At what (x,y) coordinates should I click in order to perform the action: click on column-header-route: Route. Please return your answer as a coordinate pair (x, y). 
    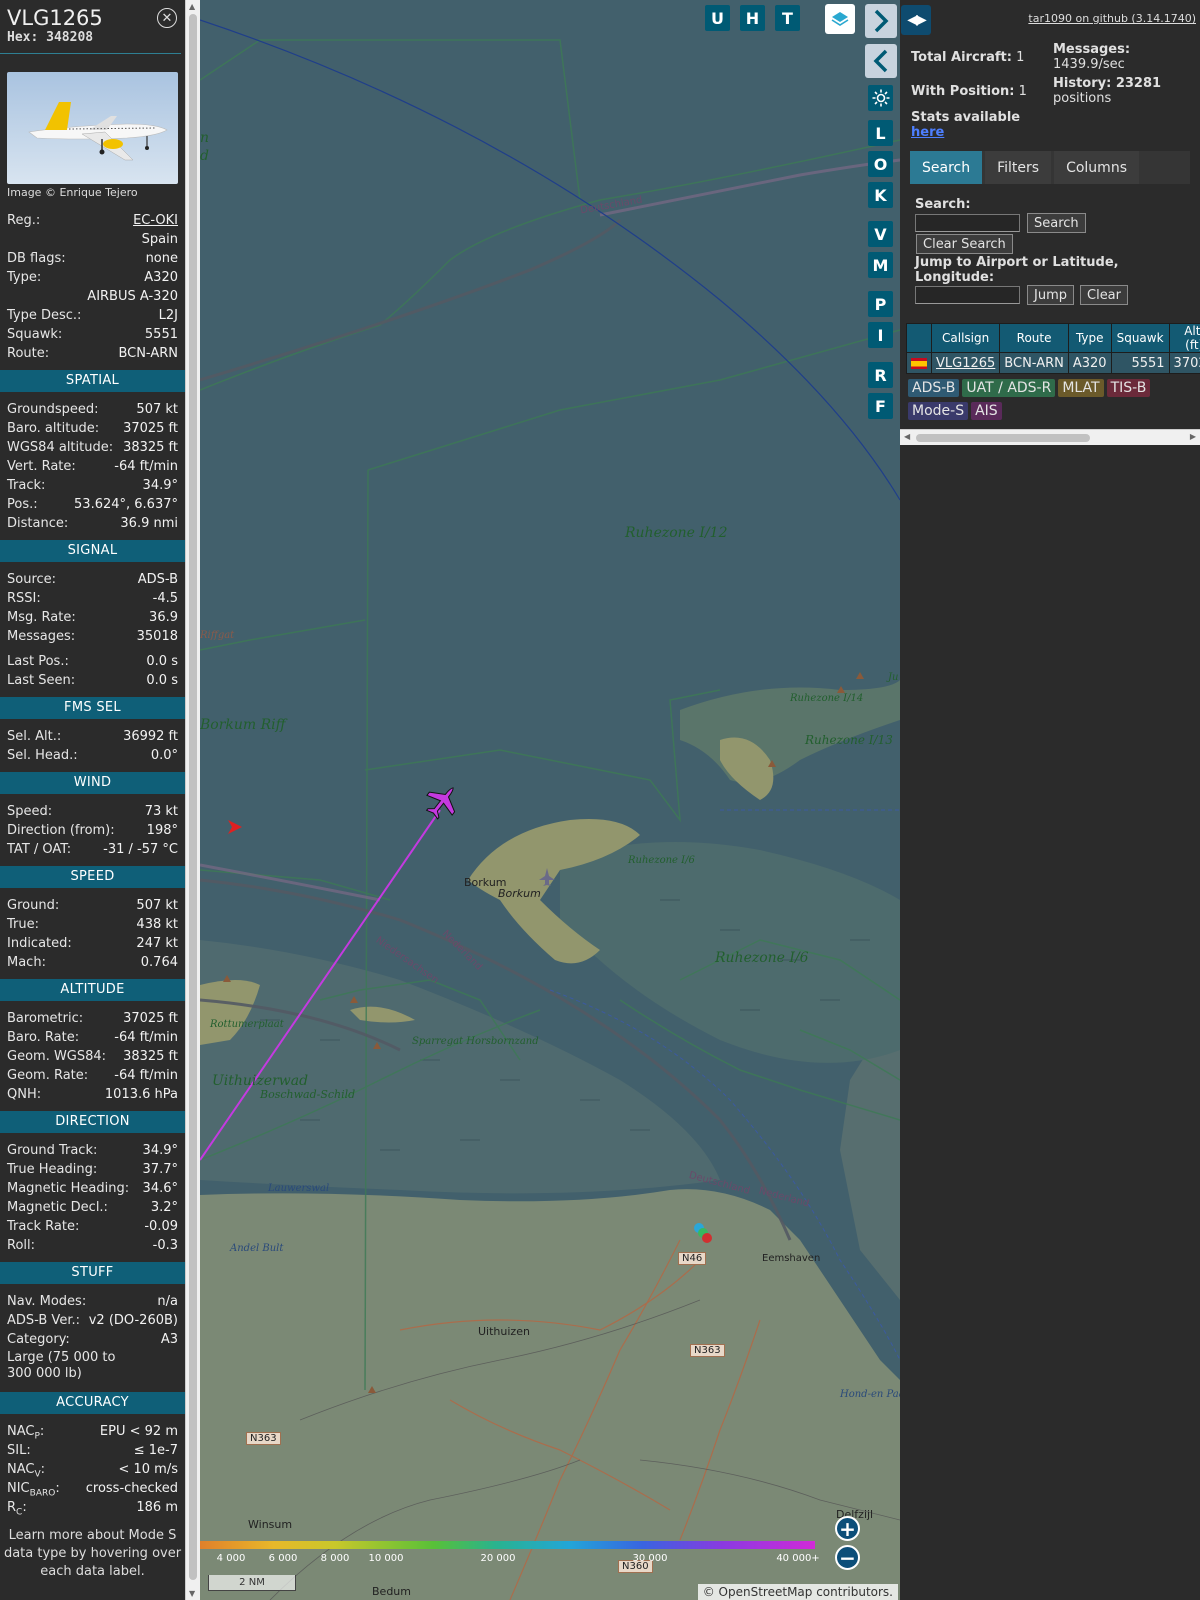
    Looking at the image, I should click on (1034, 338).